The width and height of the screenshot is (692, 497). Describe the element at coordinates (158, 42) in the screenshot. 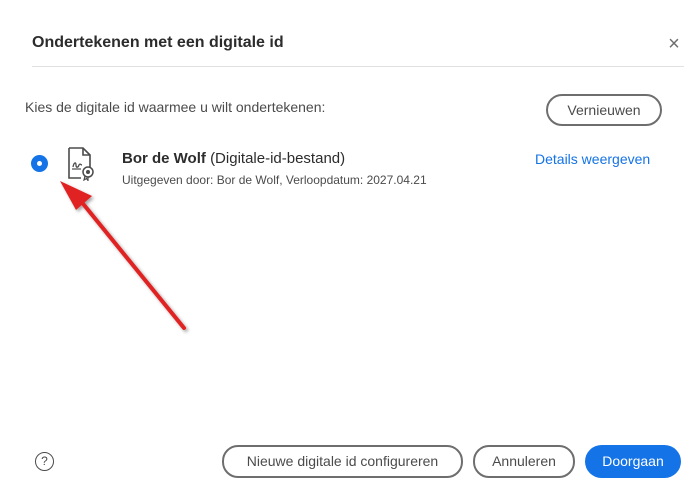

I see `dialog-title: Ondertekenen met een digitale id` at that location.